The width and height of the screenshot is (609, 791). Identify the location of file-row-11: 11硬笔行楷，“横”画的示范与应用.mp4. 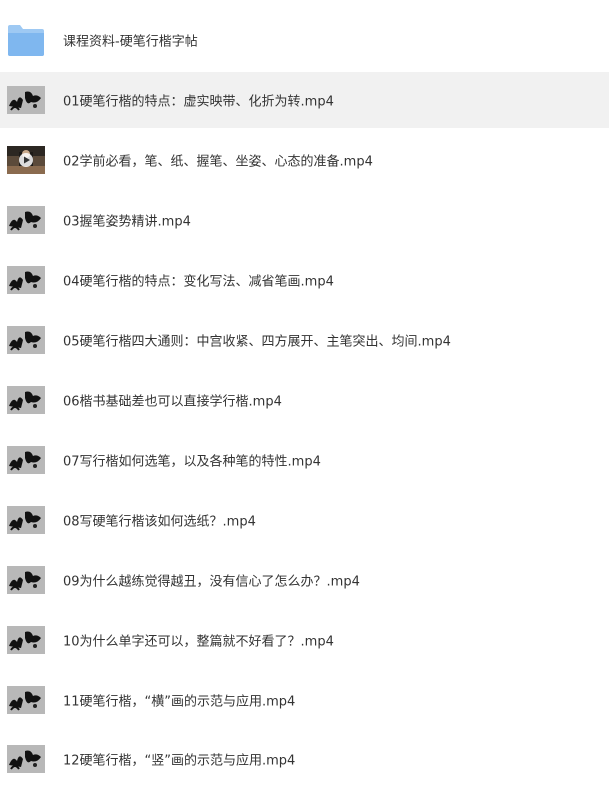
(304, 700).